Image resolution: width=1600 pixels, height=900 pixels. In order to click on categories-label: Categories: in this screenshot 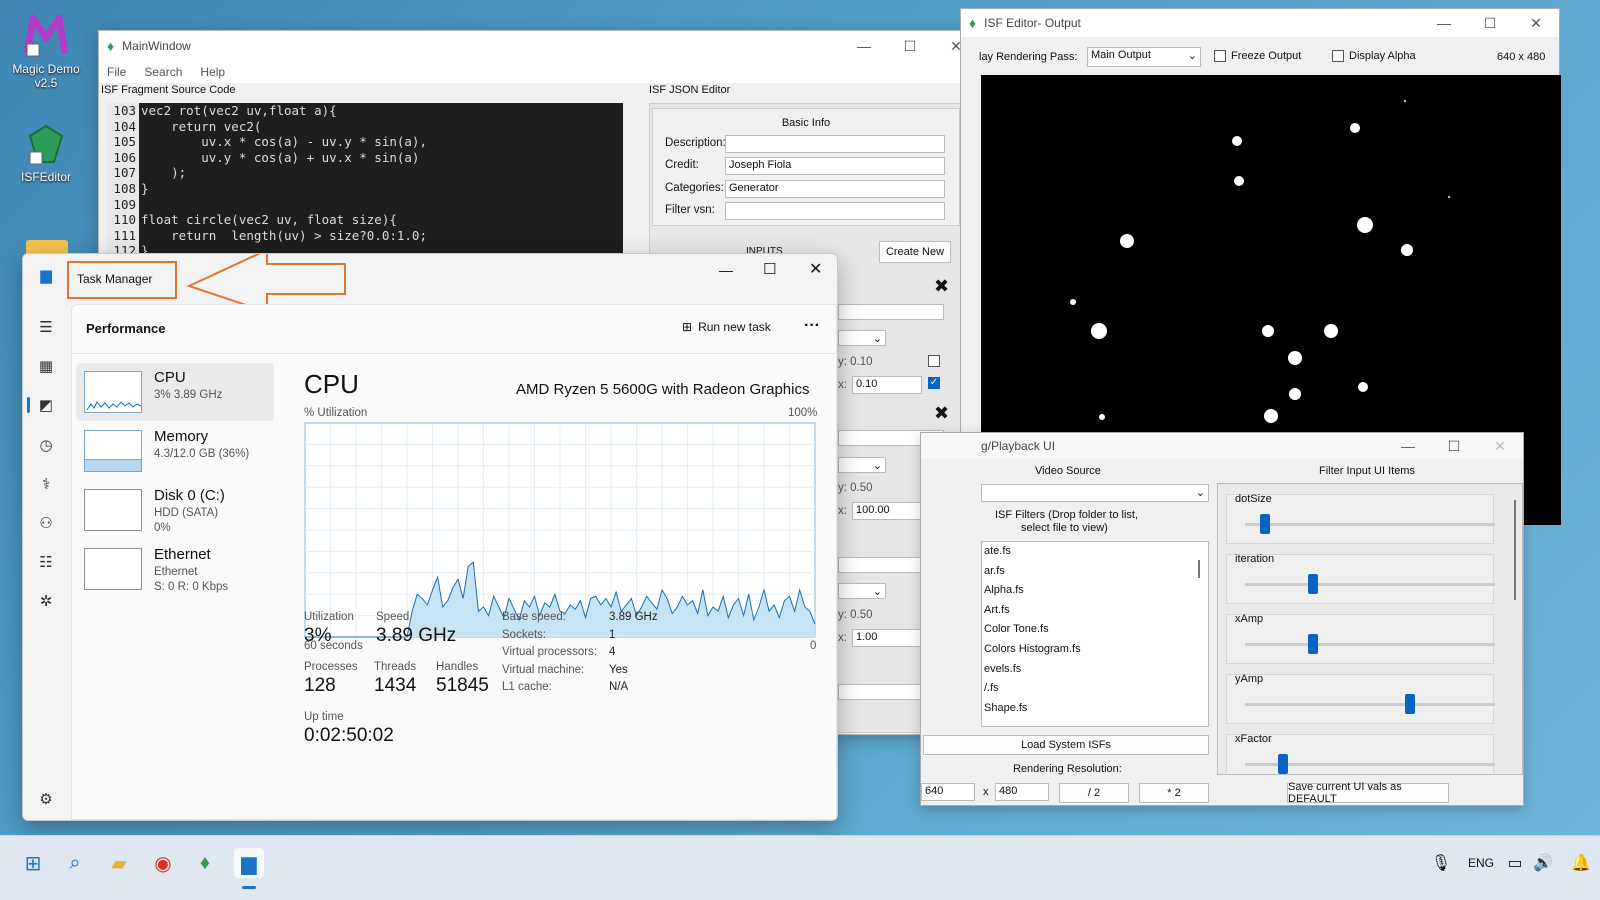, I will do `click(694, 188)`.